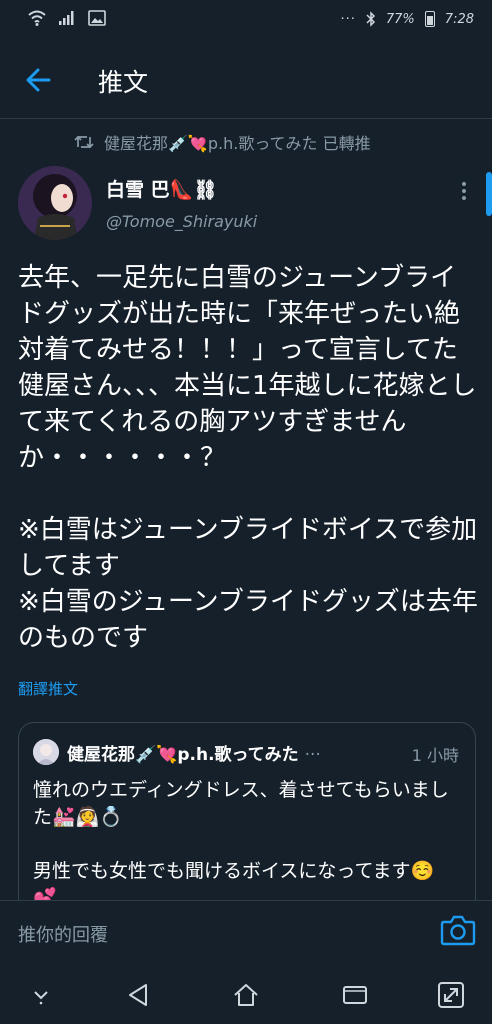 This screenshot has width=492, height=1024. What do you see at coordinates (181, 221) in the screenshot?
I see `author-handle: @Tomoe_Shirayuki` at bounding box center [181, 221].